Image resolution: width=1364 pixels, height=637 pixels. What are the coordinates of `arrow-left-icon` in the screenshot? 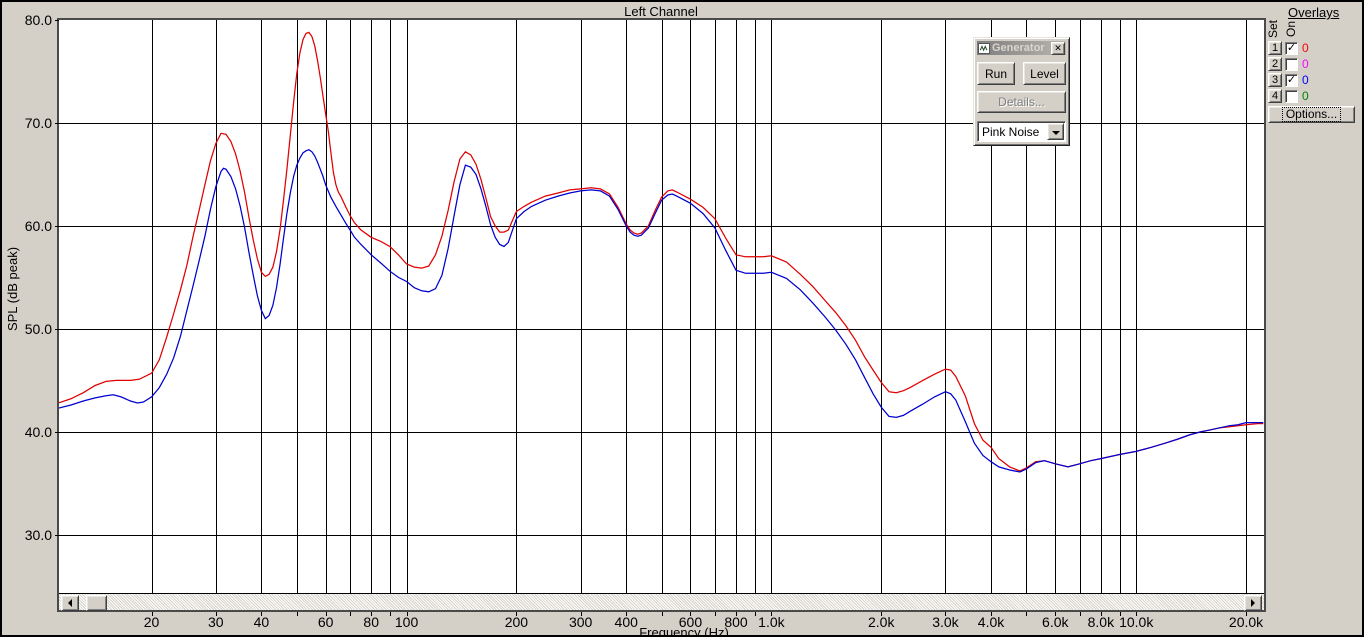 It's located at (70, 603).